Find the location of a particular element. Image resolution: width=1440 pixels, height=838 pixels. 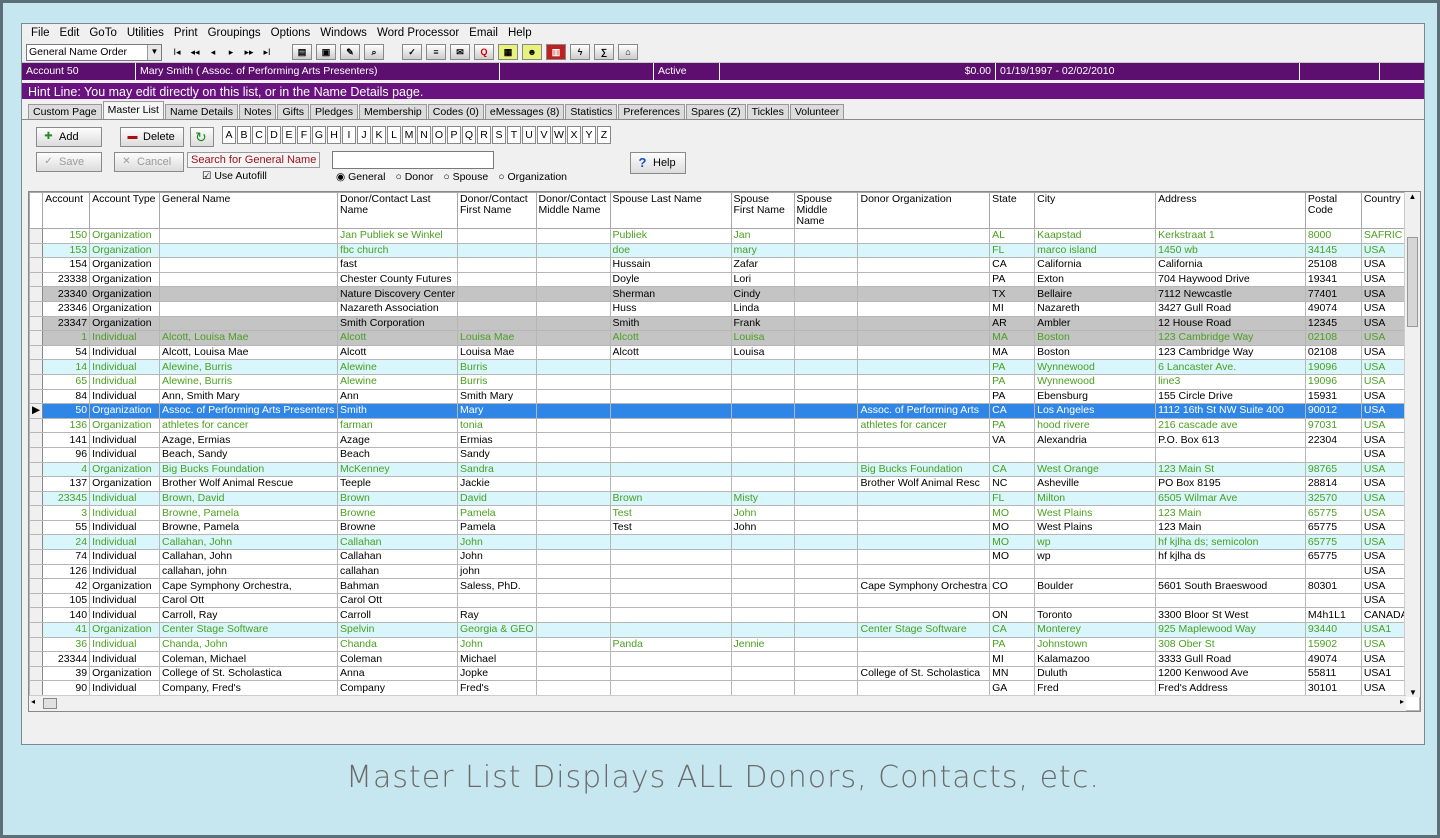

cell-address: 123 Main is located at coordinates (1230, 527).